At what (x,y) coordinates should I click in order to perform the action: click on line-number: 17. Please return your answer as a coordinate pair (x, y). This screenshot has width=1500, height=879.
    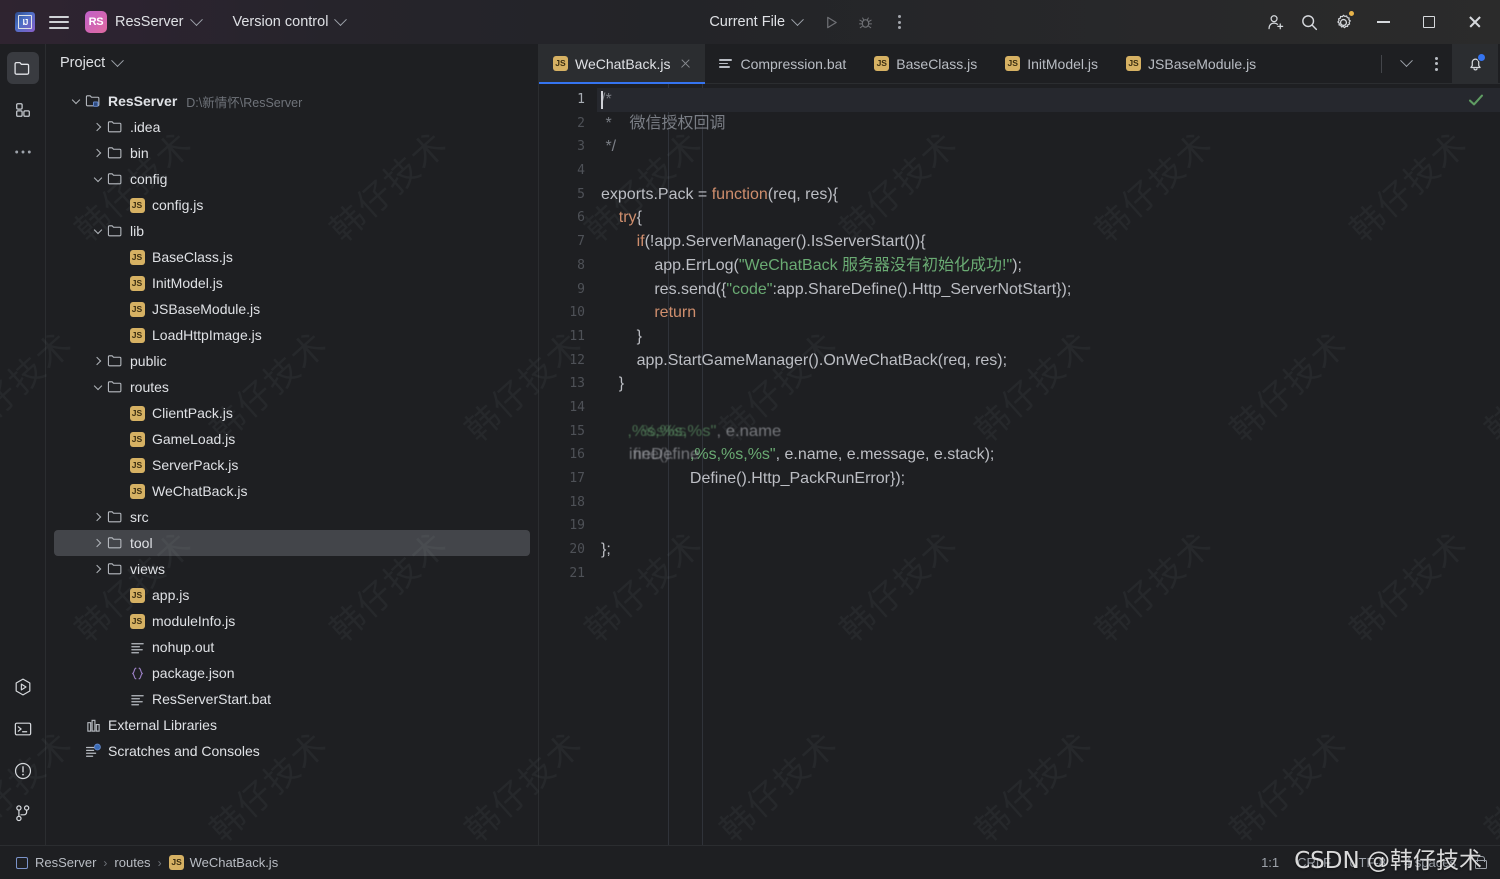
    Looking at the image, I should click on (577, 478).